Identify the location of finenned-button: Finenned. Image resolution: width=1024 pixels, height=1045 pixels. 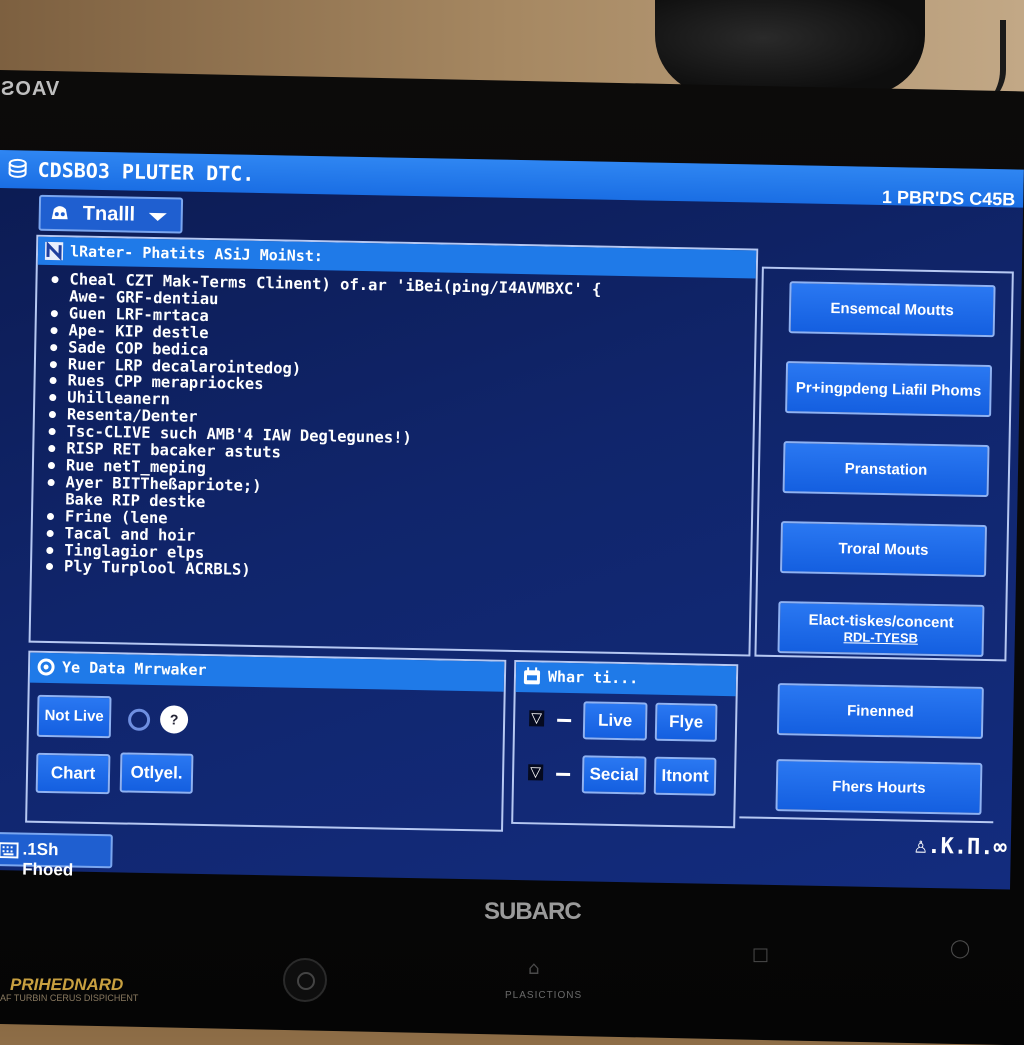
(880, 711).